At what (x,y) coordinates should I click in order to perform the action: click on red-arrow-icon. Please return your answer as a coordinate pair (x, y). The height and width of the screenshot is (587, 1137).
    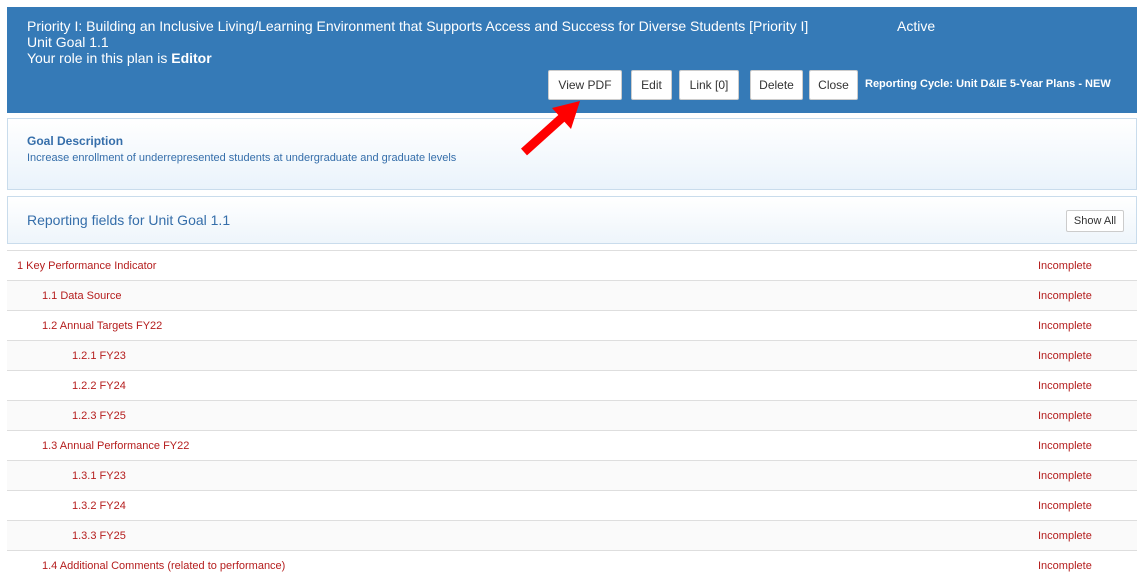
    Looking at the image, I should click on (550, 128).